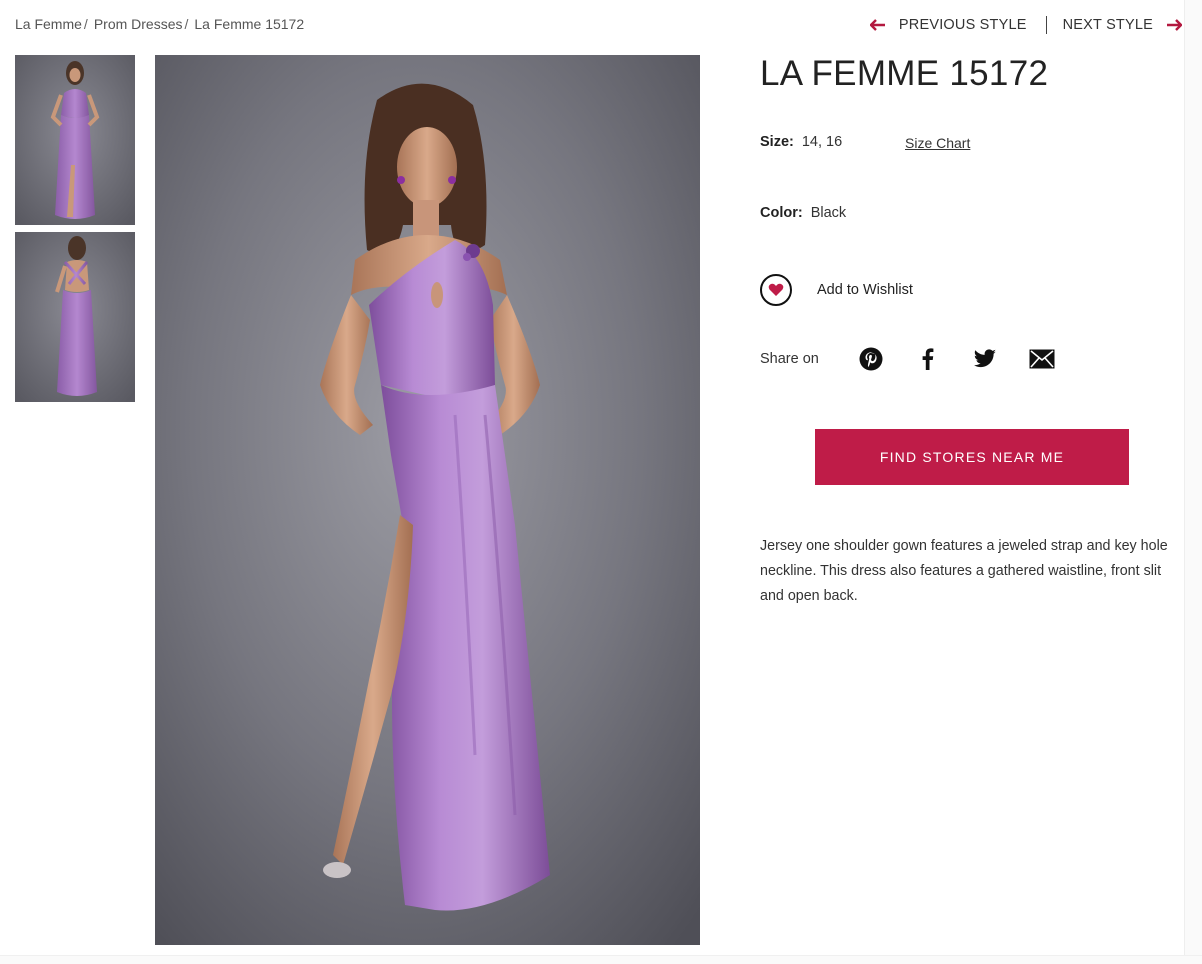  Describe the element at coordinates (828, 213) in the screenshot. I see `color-value: Black` at that location.